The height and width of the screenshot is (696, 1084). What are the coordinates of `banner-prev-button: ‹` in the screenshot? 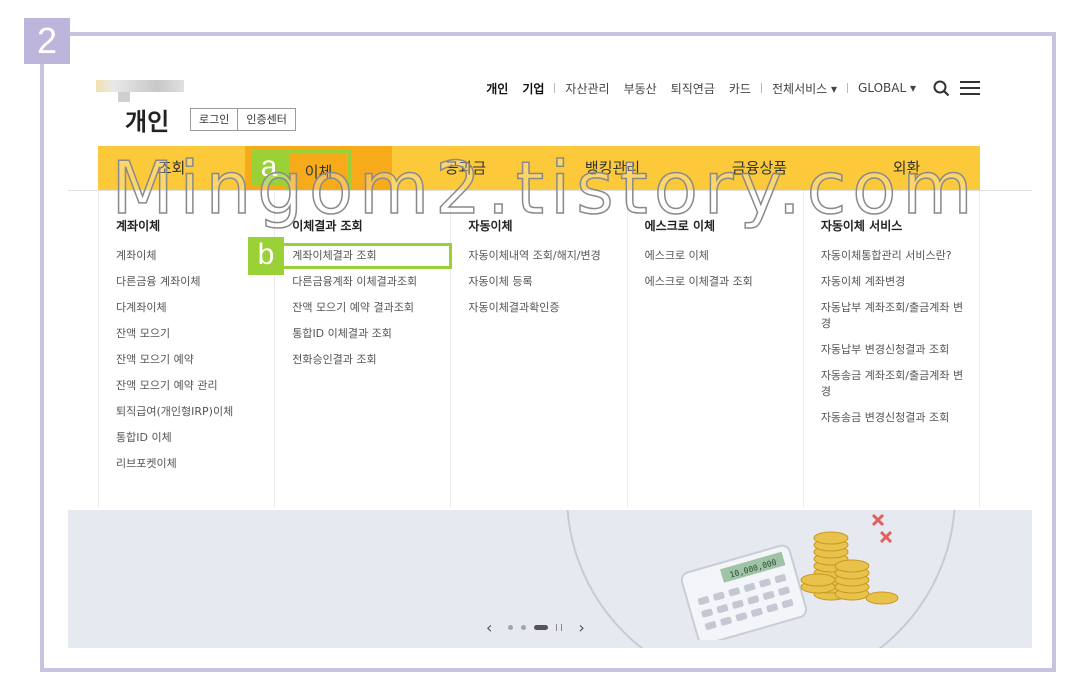 It's located at (489, 627).